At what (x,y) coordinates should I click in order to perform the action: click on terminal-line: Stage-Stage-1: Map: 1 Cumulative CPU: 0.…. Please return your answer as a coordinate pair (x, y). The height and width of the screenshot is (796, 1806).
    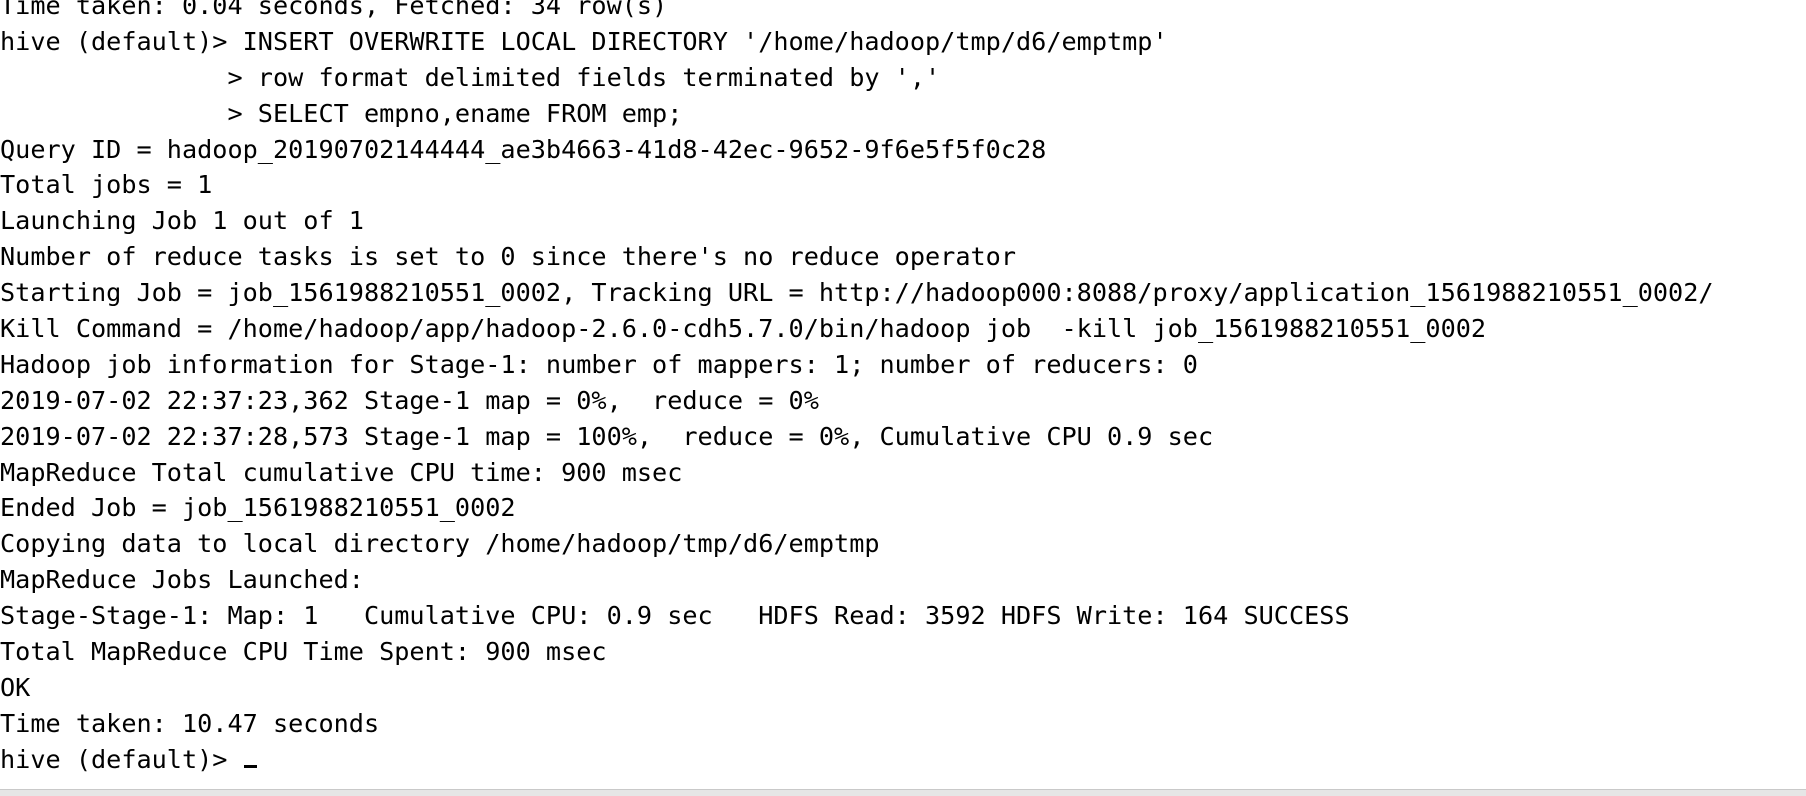
    Looking at the image, I should click on (675, 616).